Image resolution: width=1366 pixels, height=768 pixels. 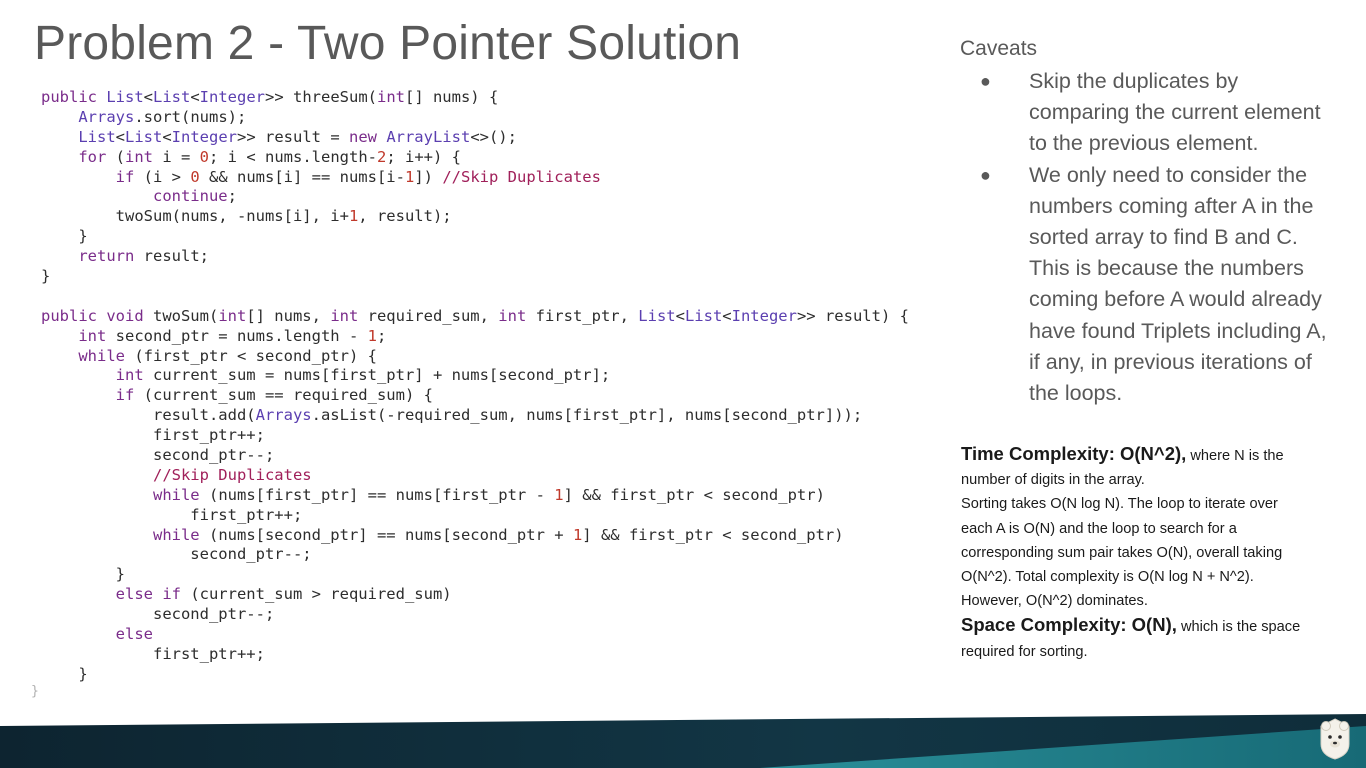 I want to click on bear-mascot-icon, so click(x=1335, y=739).